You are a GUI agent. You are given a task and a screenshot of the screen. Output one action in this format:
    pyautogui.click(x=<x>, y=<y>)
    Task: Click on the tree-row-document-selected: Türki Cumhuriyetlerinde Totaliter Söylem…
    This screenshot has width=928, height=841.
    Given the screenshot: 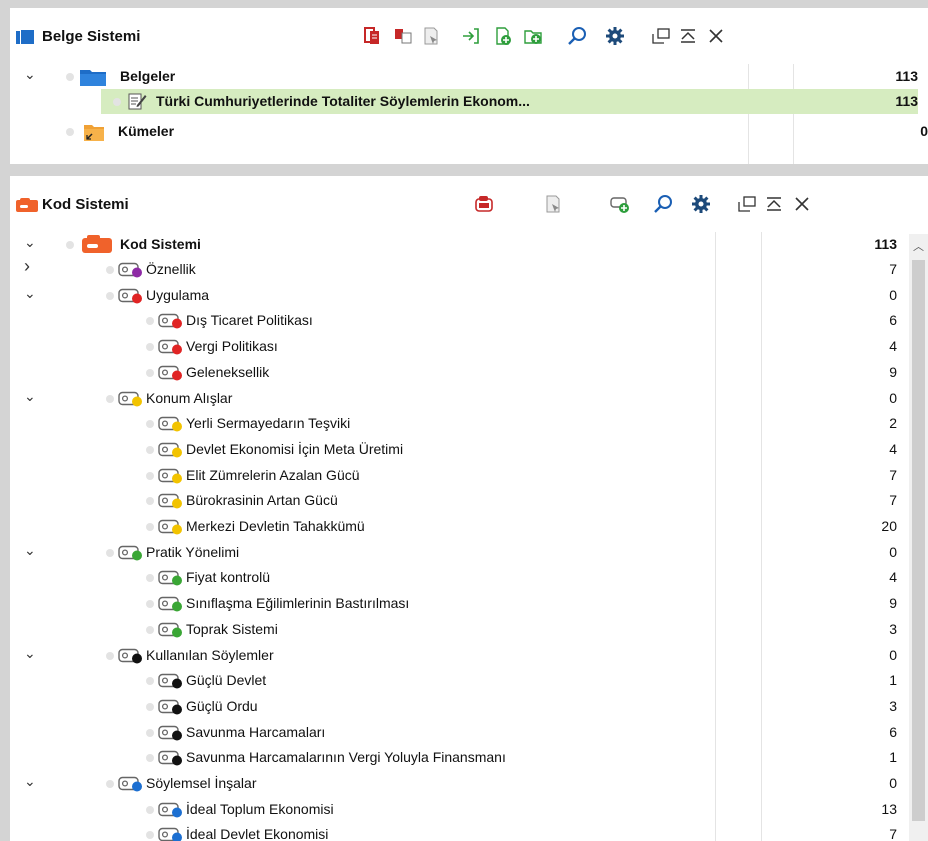 What is the action you would take?
    pyautogui.click(x=509, y=101)
    